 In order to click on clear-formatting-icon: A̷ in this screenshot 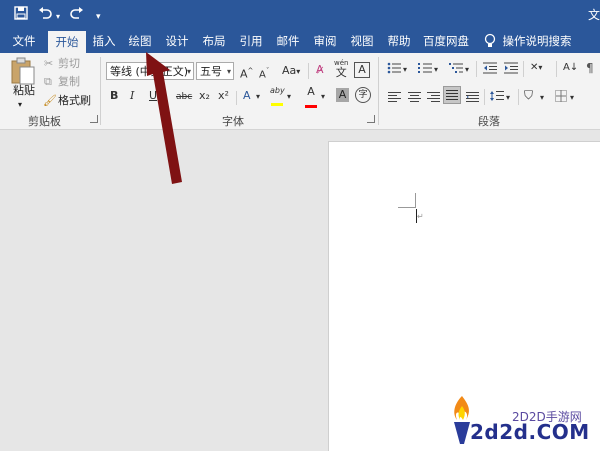, I will do `click(320, 70)`.